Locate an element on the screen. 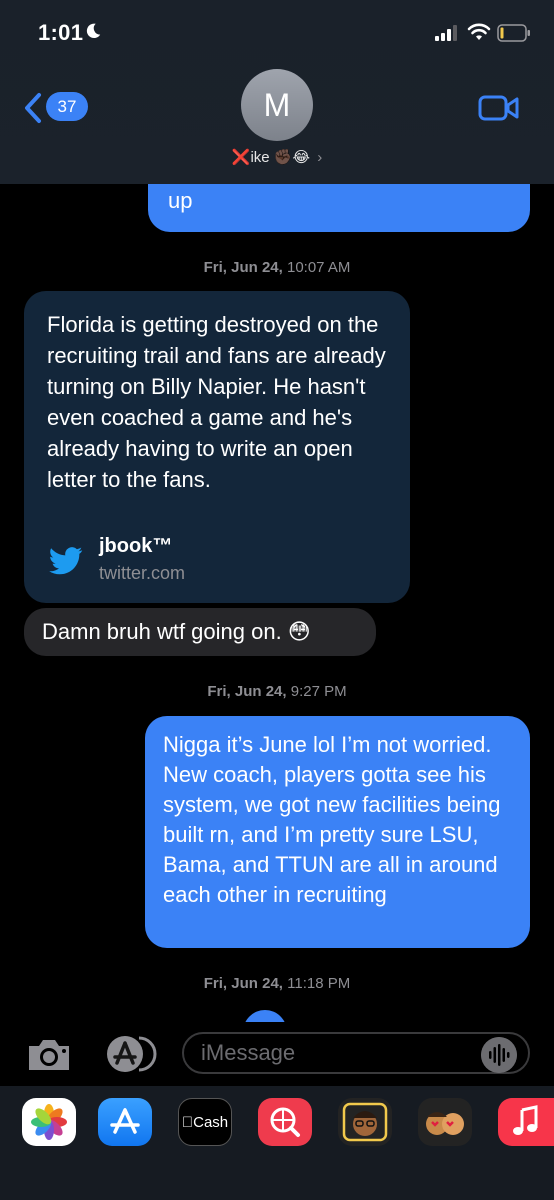 The image size is (554, 1200). imessage-app-drawer: Cash is located at coordinates (277, 1143).